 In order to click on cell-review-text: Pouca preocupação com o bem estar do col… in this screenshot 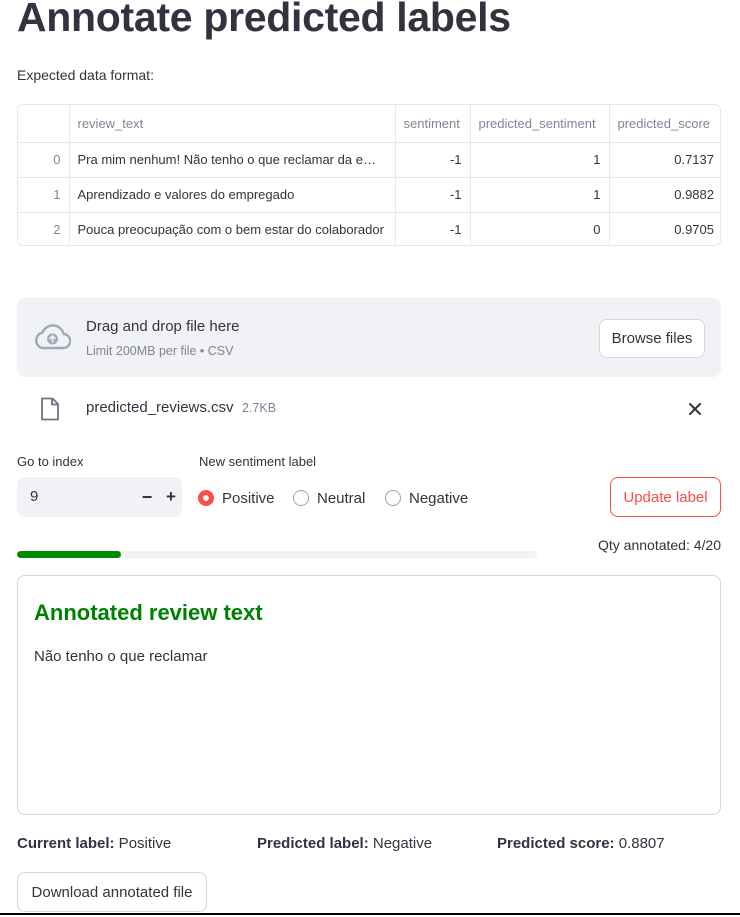, I will do `click(232, 228)`.